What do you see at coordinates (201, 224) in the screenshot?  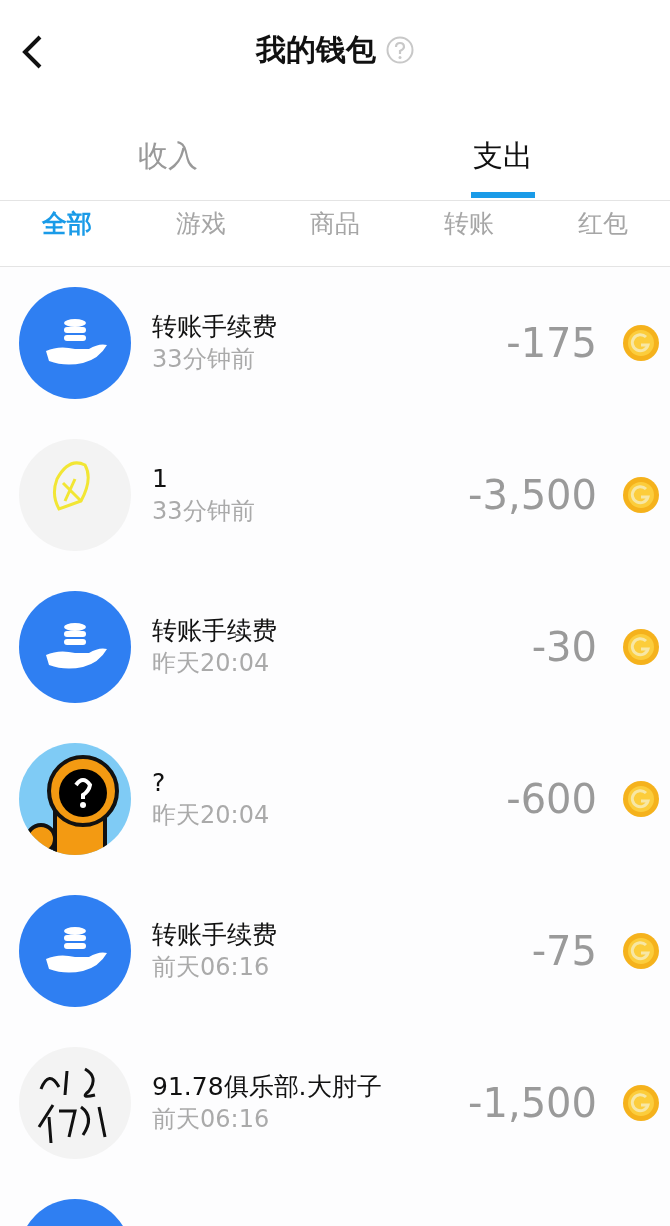 I see `filter-tab: 游戏` at bounding box center [201, 224].